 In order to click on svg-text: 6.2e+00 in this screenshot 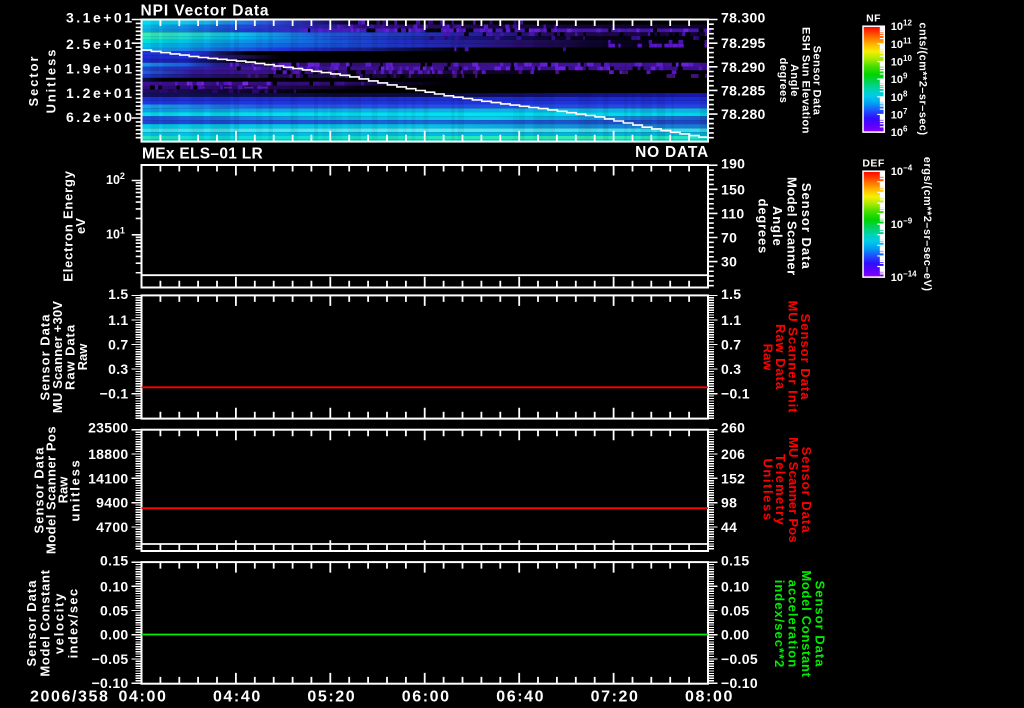, I will do `click(100, 117)`.